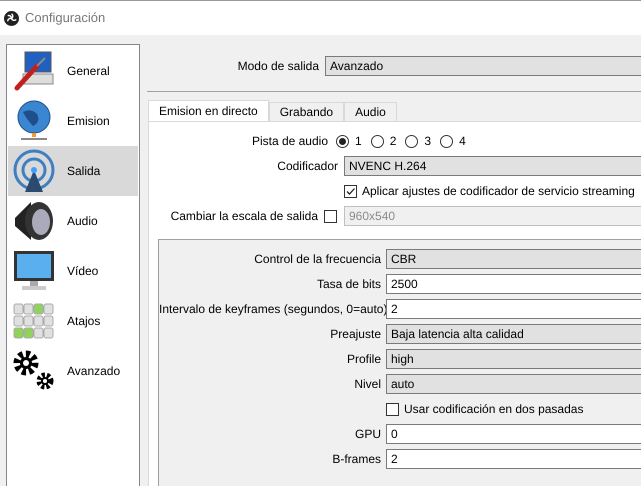 The height and width of the screenshot is (486, 641). I want to click on field-label: Codificador, so click(307, 166).